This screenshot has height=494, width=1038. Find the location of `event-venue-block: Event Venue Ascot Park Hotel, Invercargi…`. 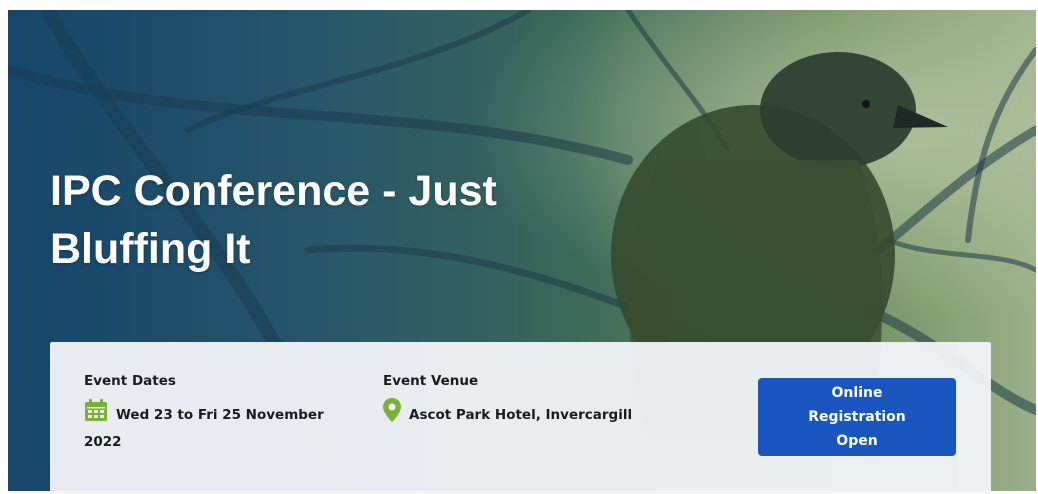

event-venue-block: Event Venue Ascot Park Hotel, Invercargi… is located at coordinates (533, 401).